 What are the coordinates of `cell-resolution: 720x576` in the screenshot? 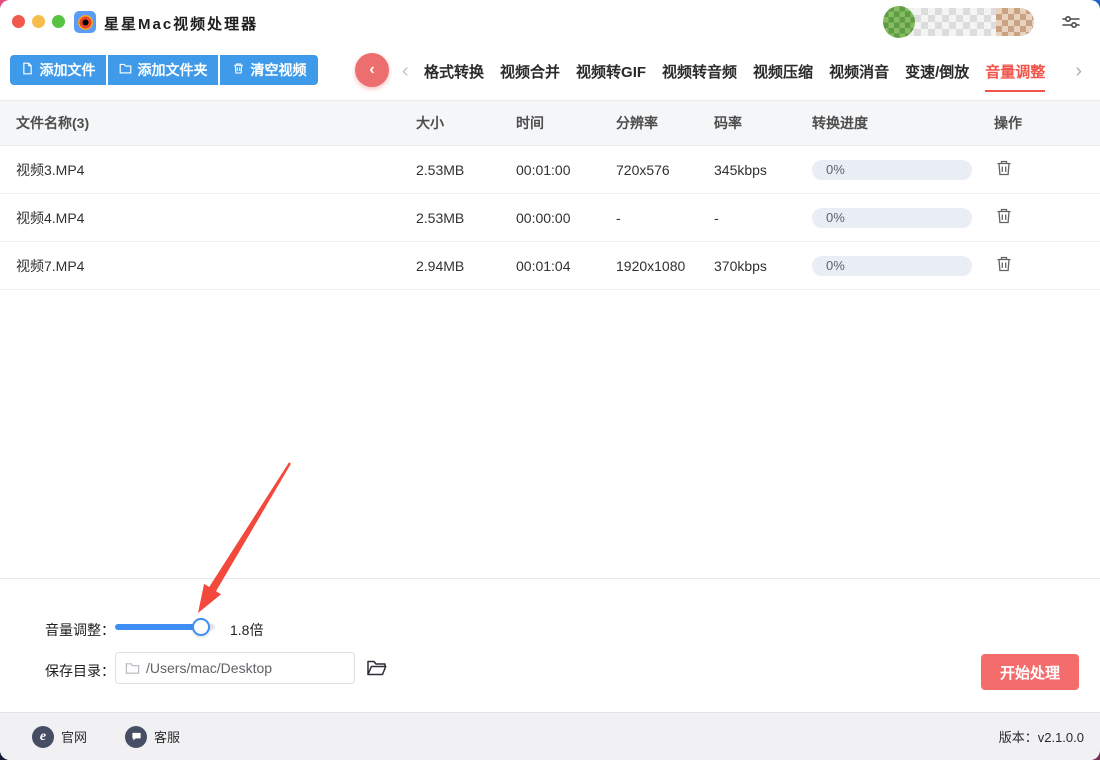 It's located at (643, 169).